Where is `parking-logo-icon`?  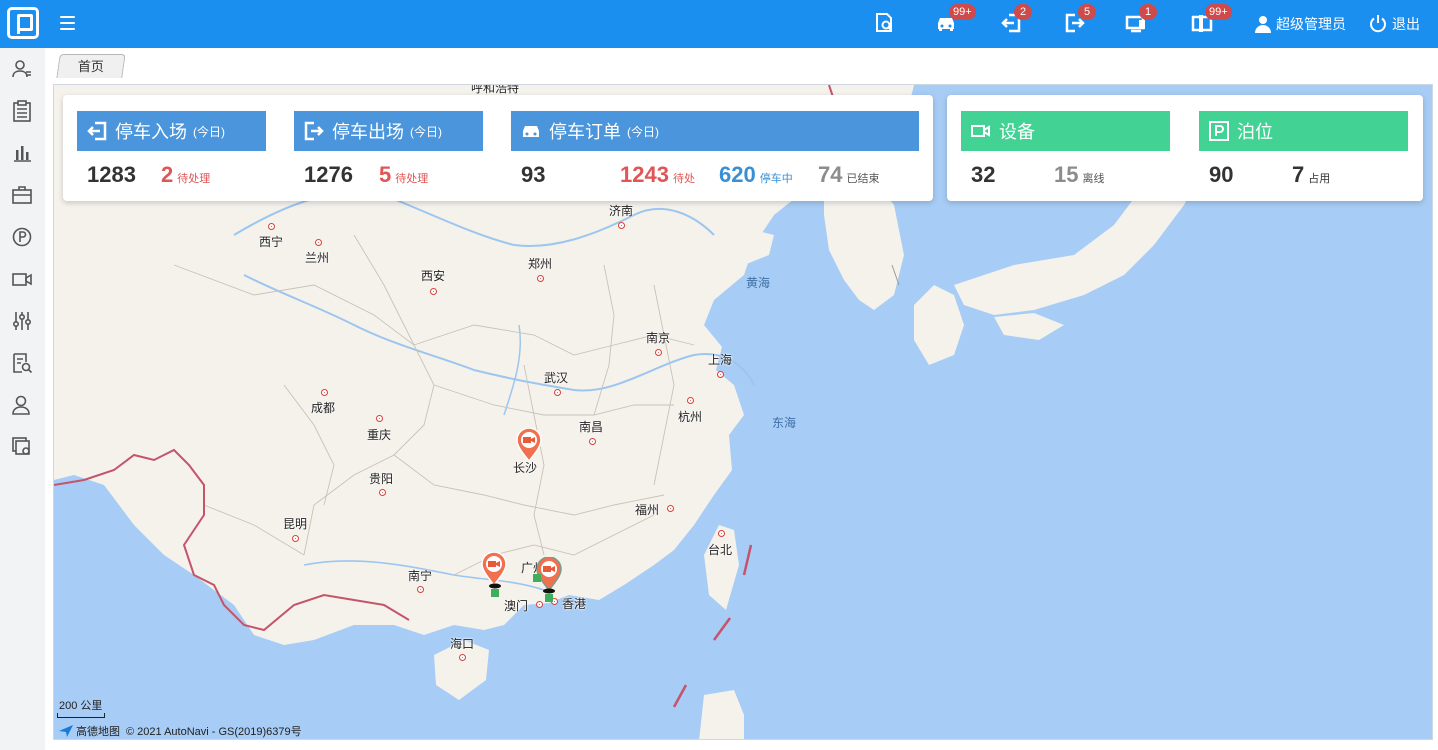
parking-logo-icon is located at coordinates (23, 23).